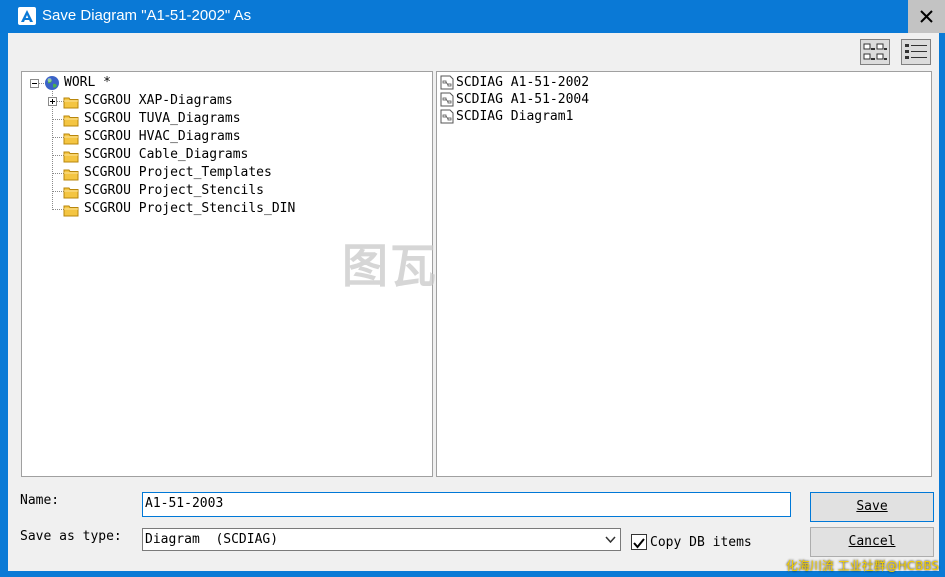 The image size is (945, 577). What do you see at coordinates (52, 83) in the screenshot?
I see `globe-icon` at bounding box center [52, 83].